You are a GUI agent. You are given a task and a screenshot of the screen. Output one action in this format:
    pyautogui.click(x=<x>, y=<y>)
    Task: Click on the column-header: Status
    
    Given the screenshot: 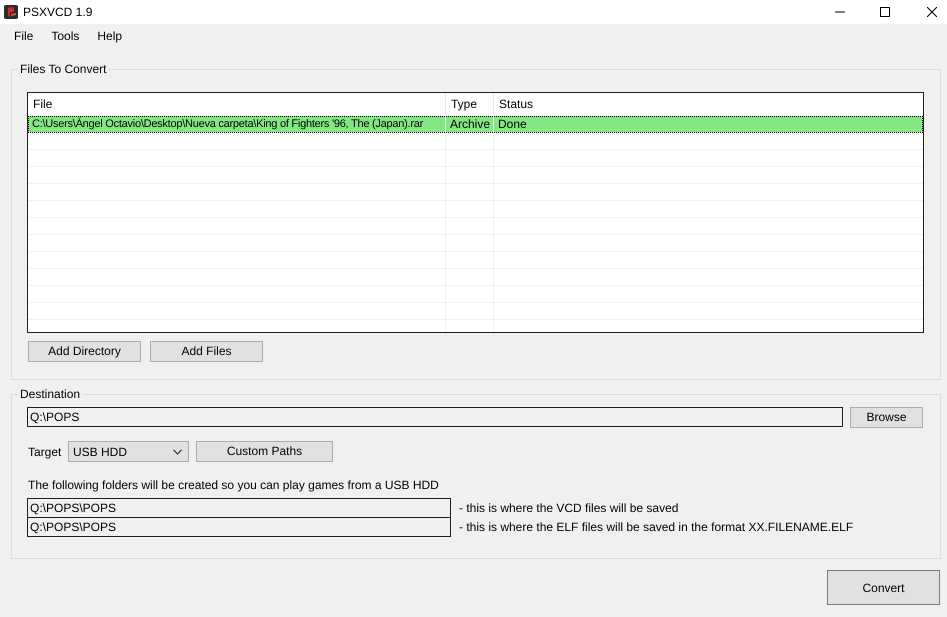 What is the action you would take?
    pyautogui.click(x=708, y=104)
    